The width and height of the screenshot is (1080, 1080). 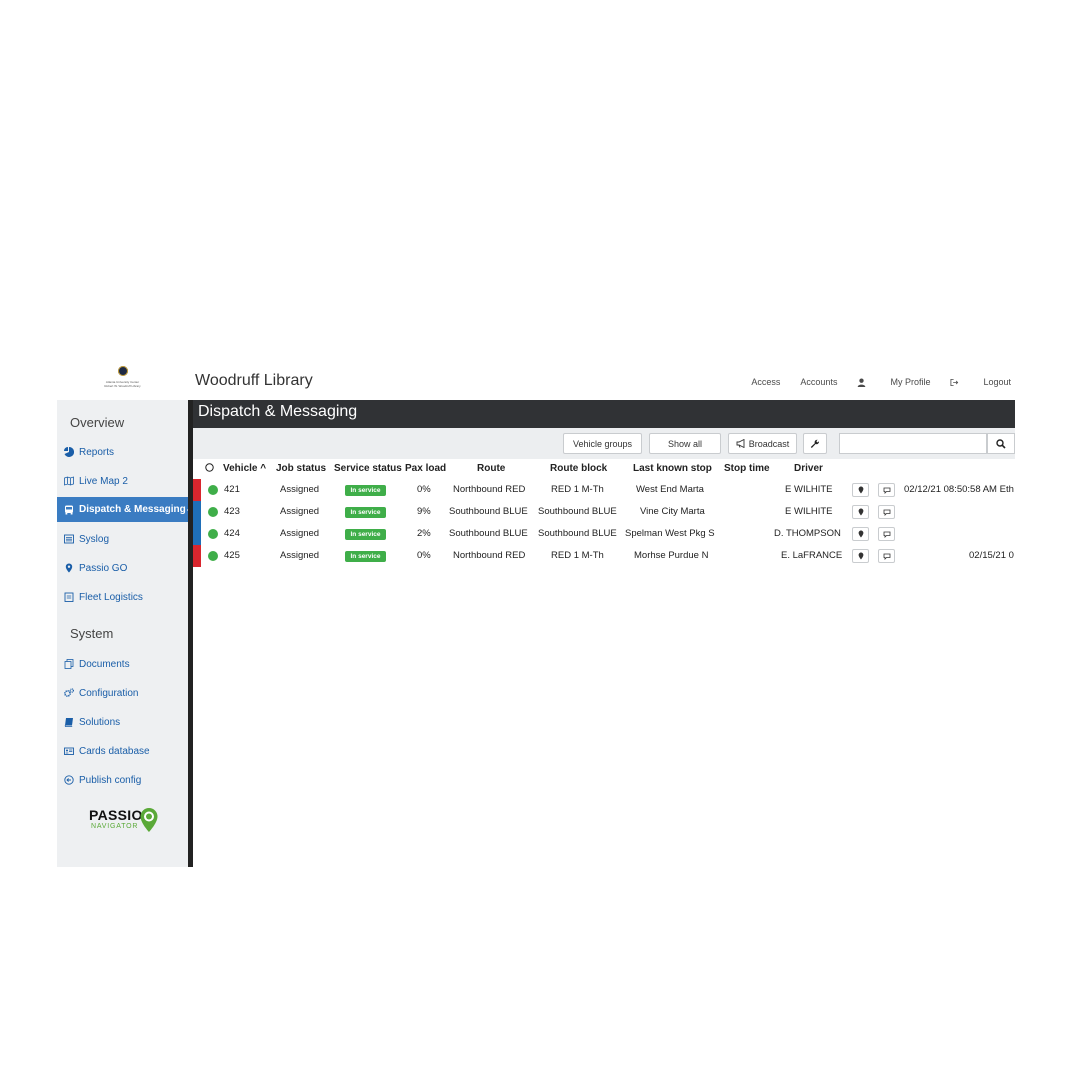 What do you see at coordinates (69, 780) in the screenshot?
I see `circle-arrow-icon` at bounding box center [69, 780].